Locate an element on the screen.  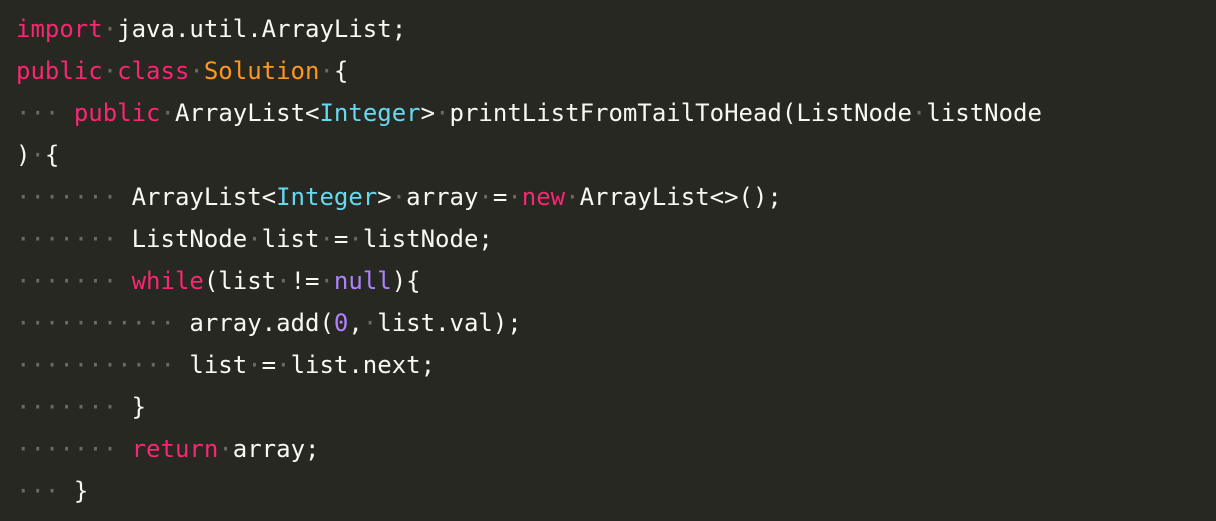
code-token: list.next; is located at coordinates (363, 365).